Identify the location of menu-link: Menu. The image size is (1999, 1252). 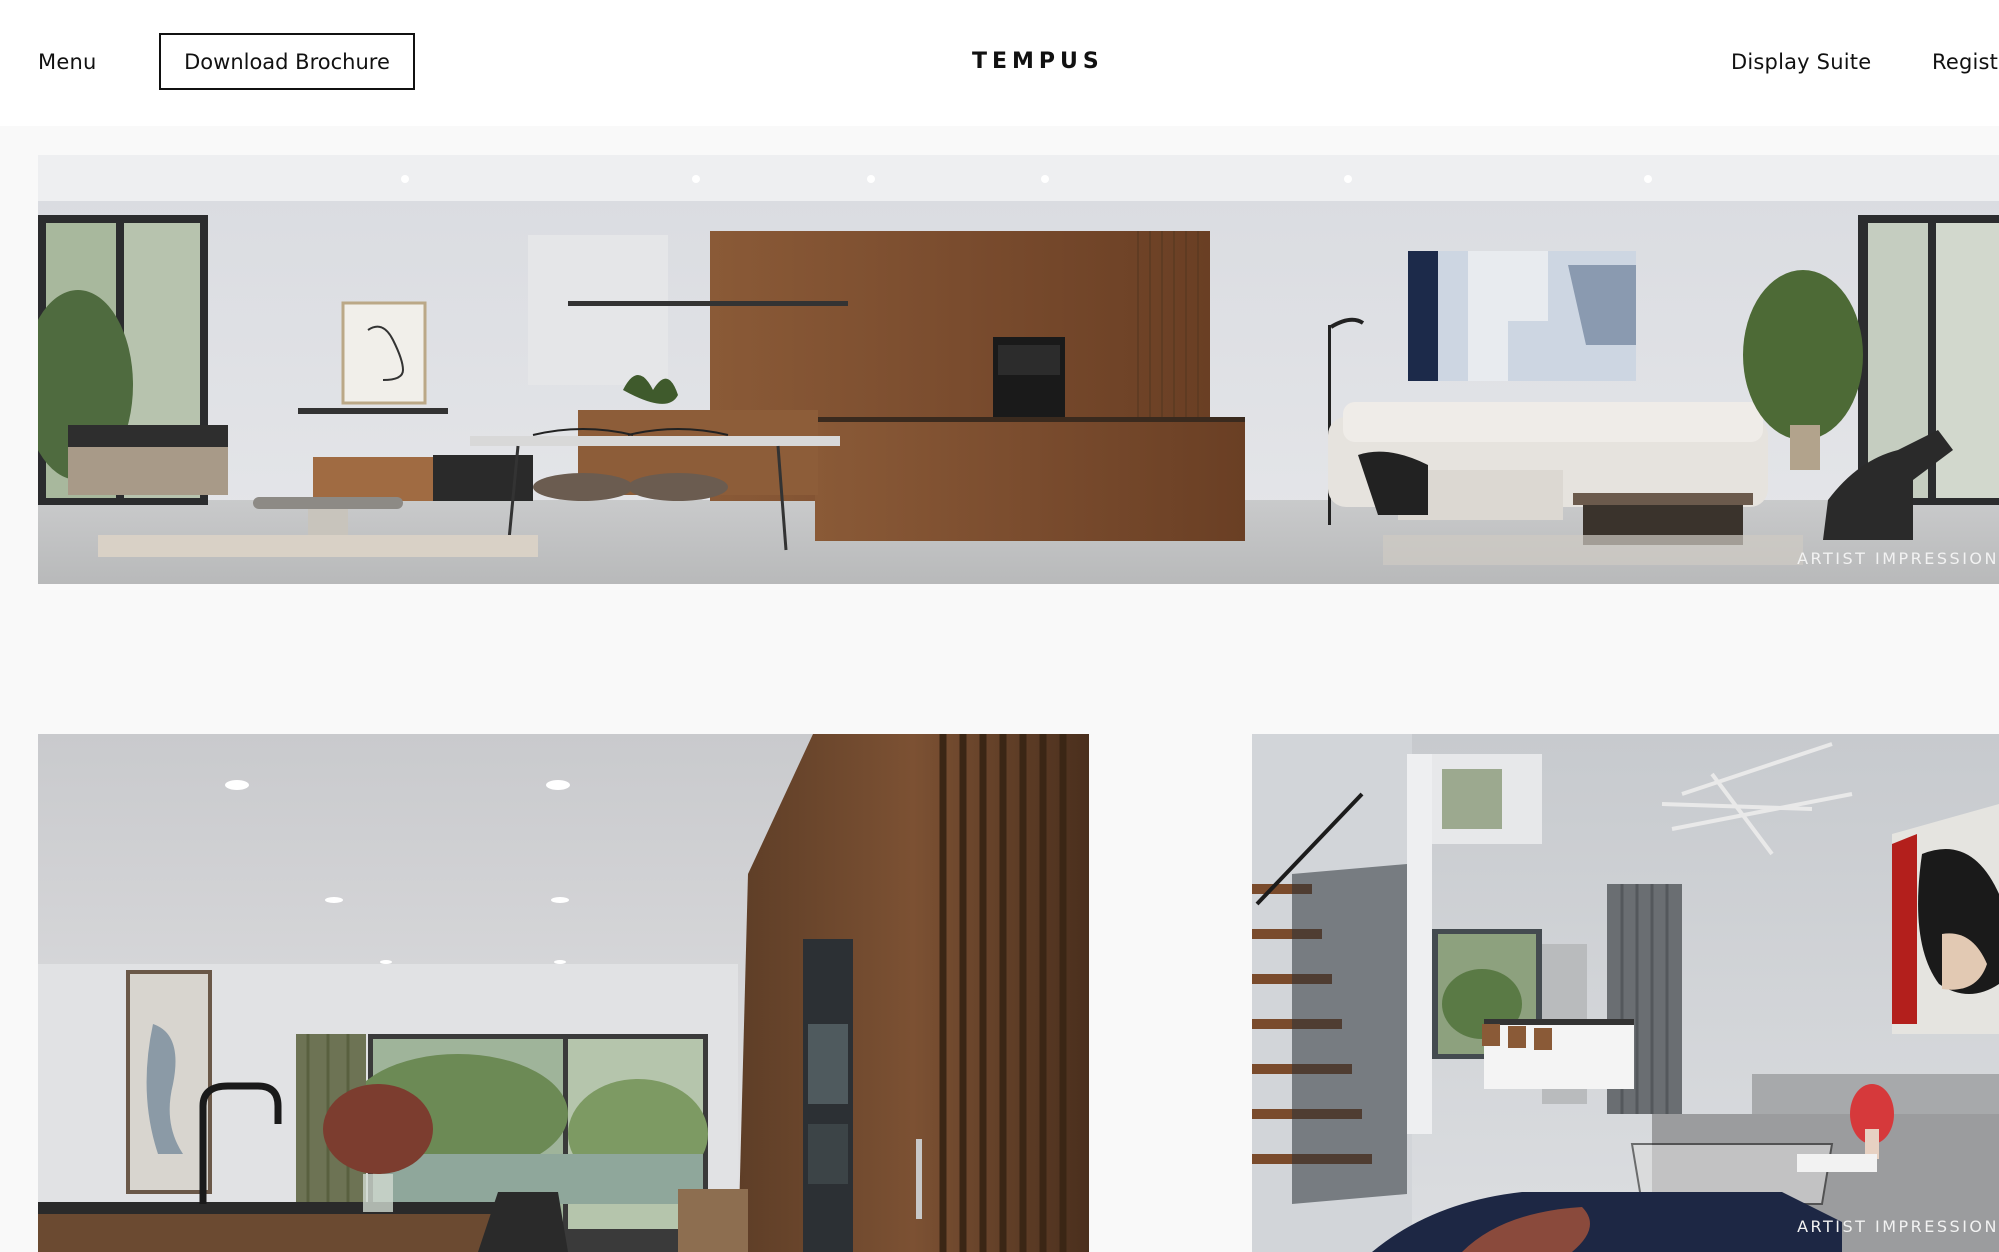
(67, 62).